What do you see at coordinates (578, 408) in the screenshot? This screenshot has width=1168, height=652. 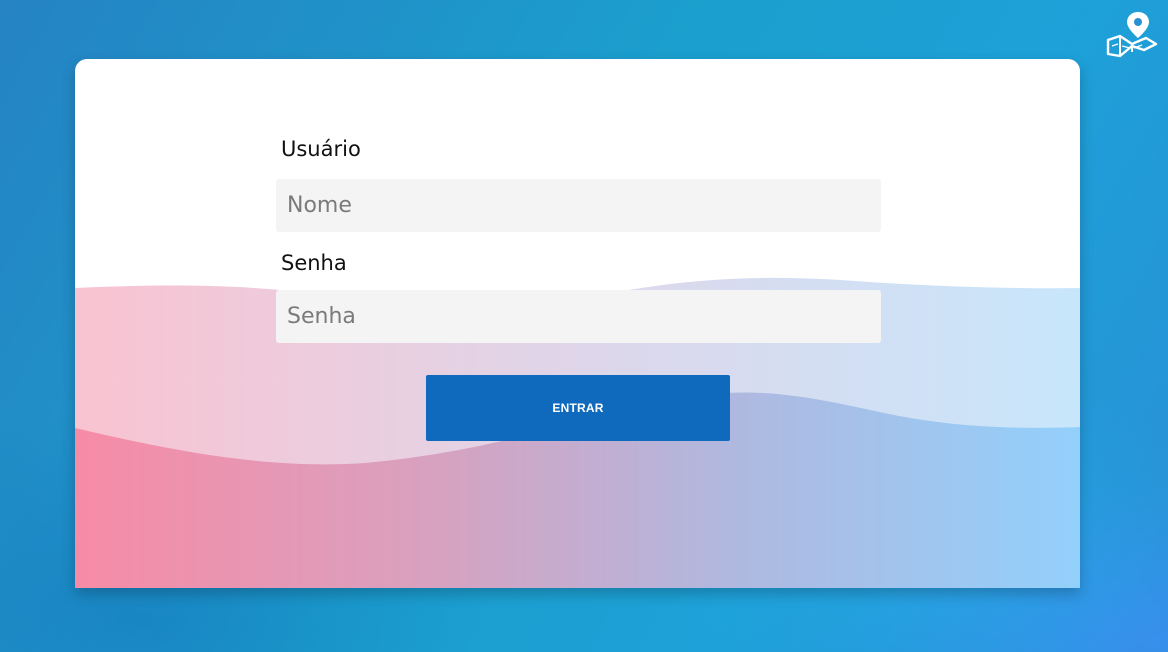 I see `login-button: ENTRAR` at bounding box center [578, 408].